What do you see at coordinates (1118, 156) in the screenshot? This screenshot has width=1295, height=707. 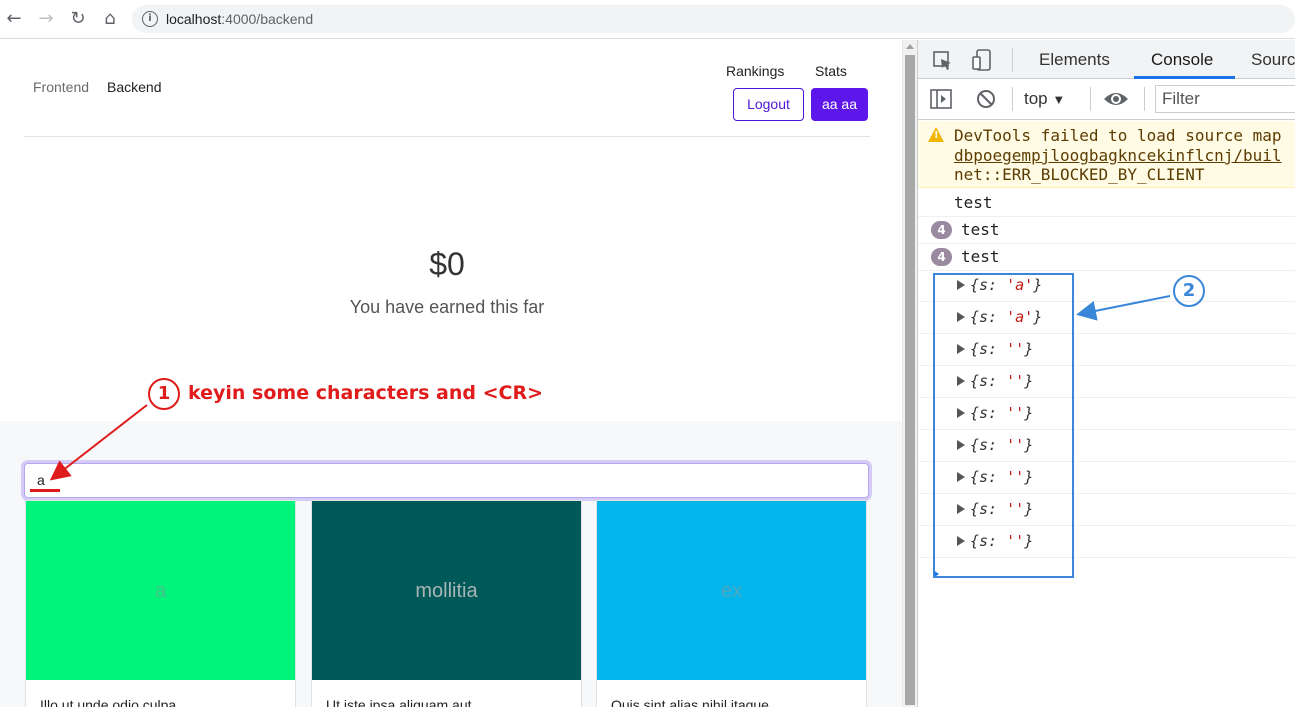 I see `warning-link: dbpoegempjloogbagkncekinflcnj/buil` at bounding box center [1118, 156].